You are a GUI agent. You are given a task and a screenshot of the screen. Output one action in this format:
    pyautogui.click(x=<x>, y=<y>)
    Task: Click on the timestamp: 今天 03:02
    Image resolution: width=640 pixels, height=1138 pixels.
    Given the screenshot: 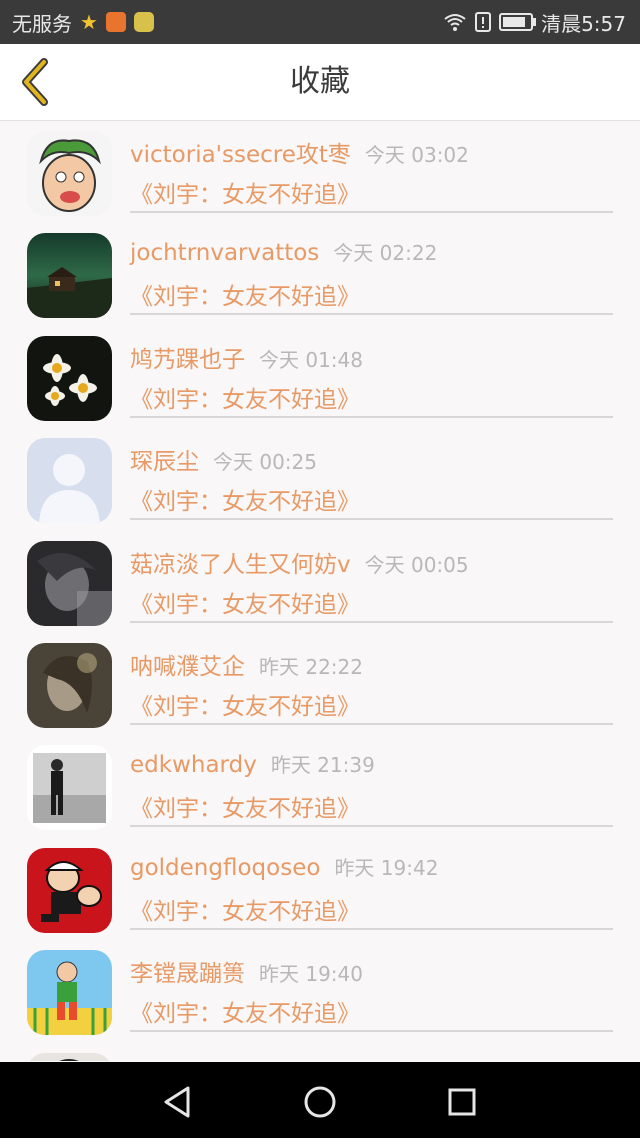 What is the action you would take?
    pyautogui.click(x=416, y=155)
    